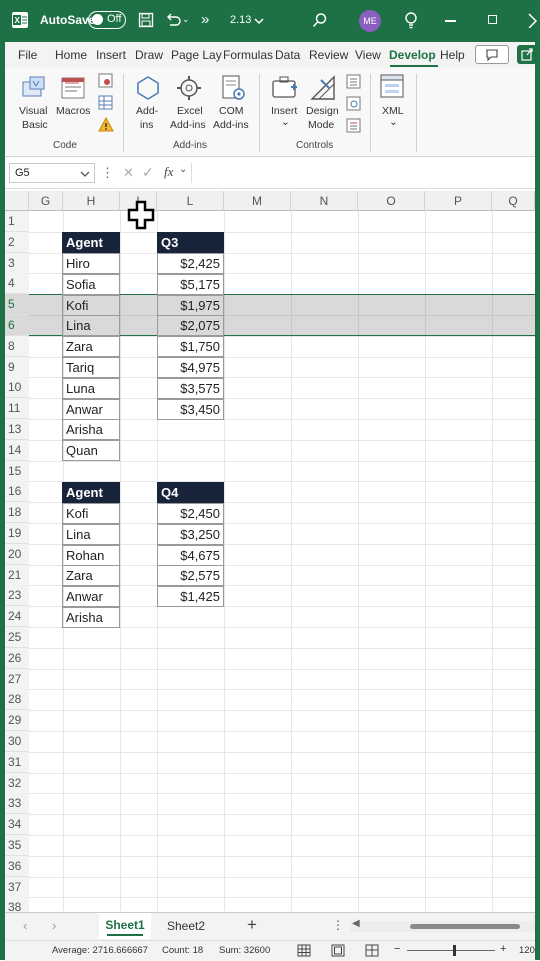 The image size is (540, 961). What do you see at coordinates (231, 125) in the screenshot?
I see `com-add-ins-label-2: Add-ins` at bounding box center [231, 125].